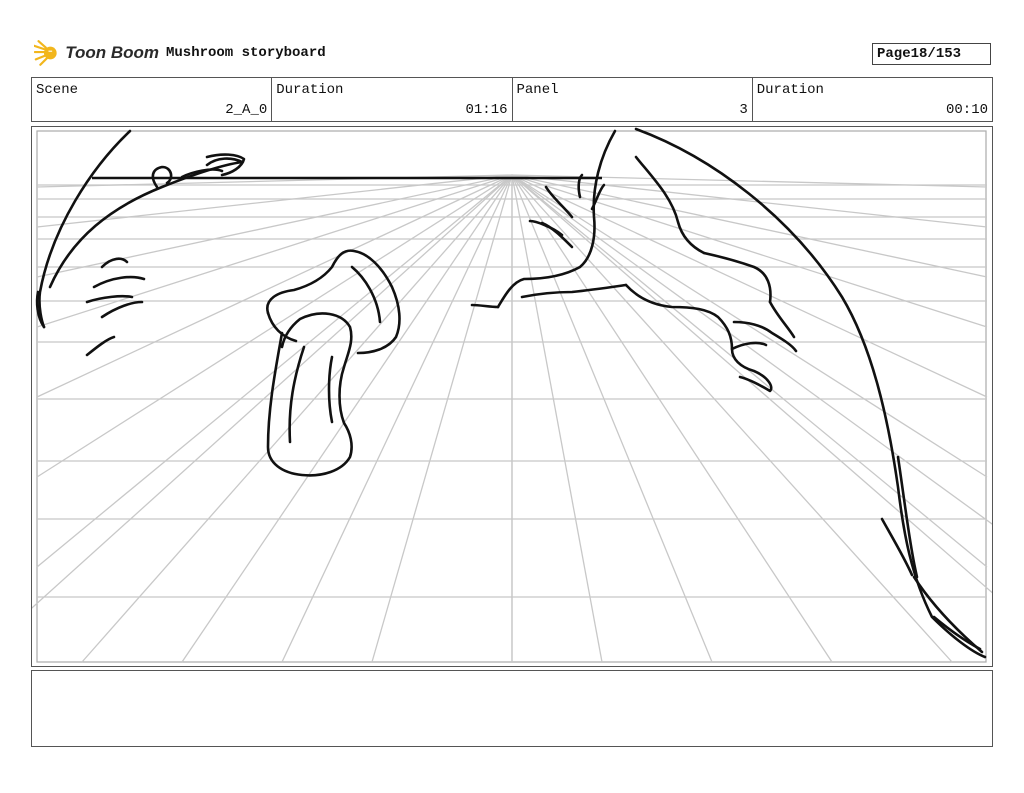 The width and height of the screenshot is (1024, 793). Describe the element at coordinates (790, 90) in the screenshot. I see `panel-duration-label: Duration` at that location.